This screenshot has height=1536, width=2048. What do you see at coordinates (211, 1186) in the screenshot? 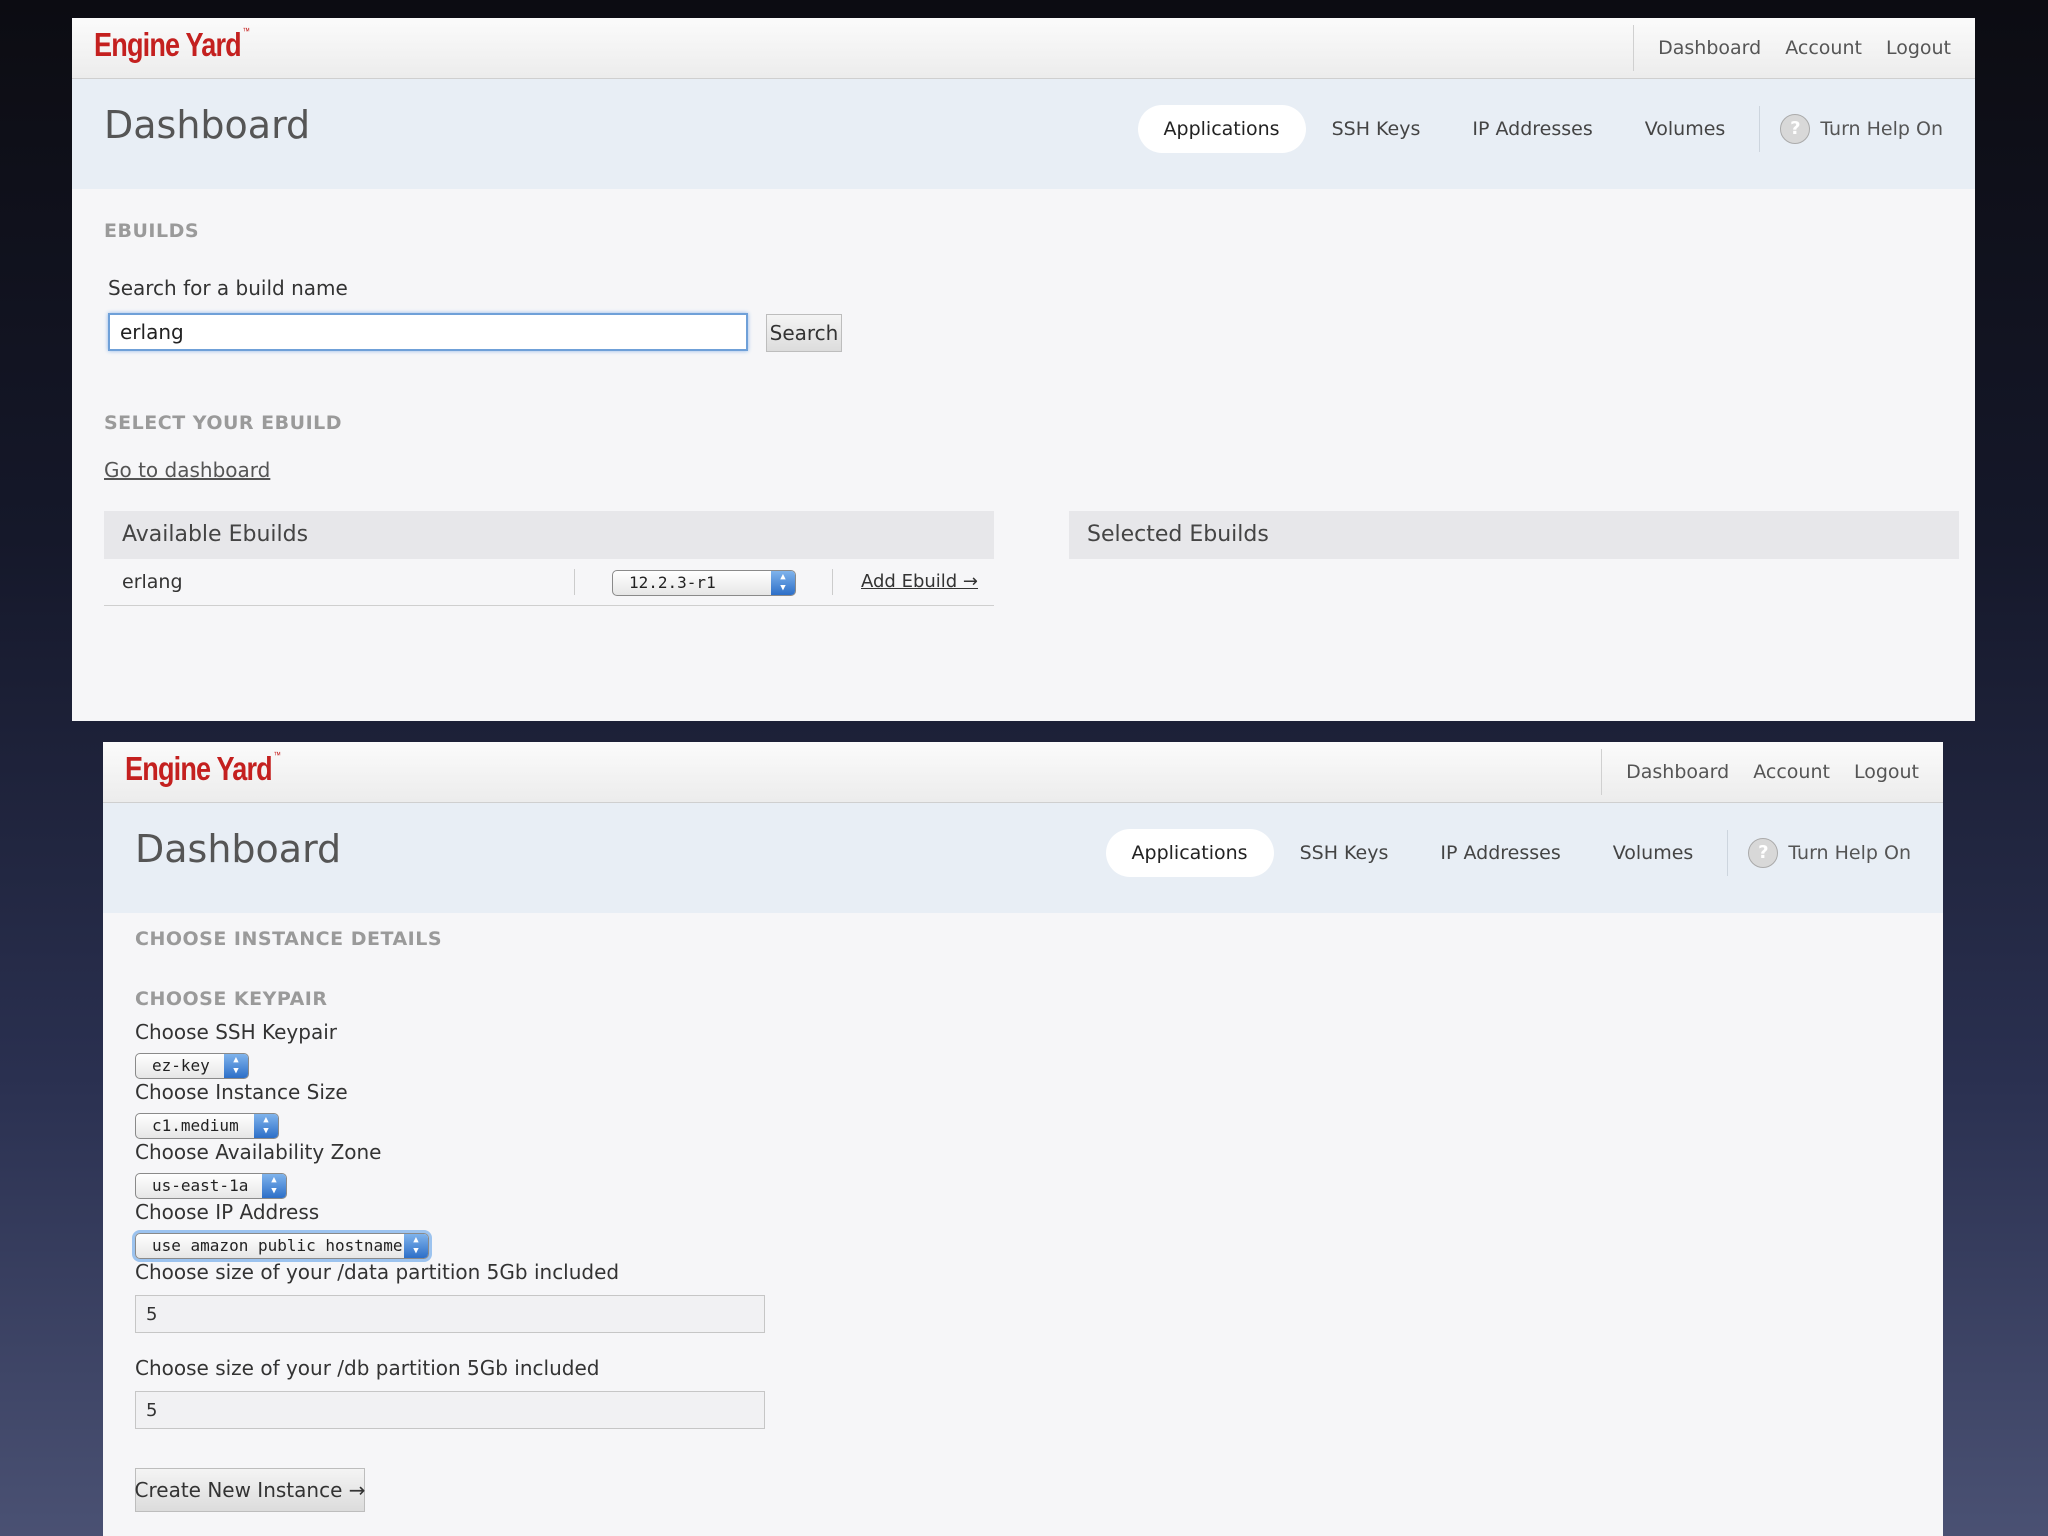
I see `availability-zone-select: us-east-1a ▲ ▼` at bounding box center [211, 1186].